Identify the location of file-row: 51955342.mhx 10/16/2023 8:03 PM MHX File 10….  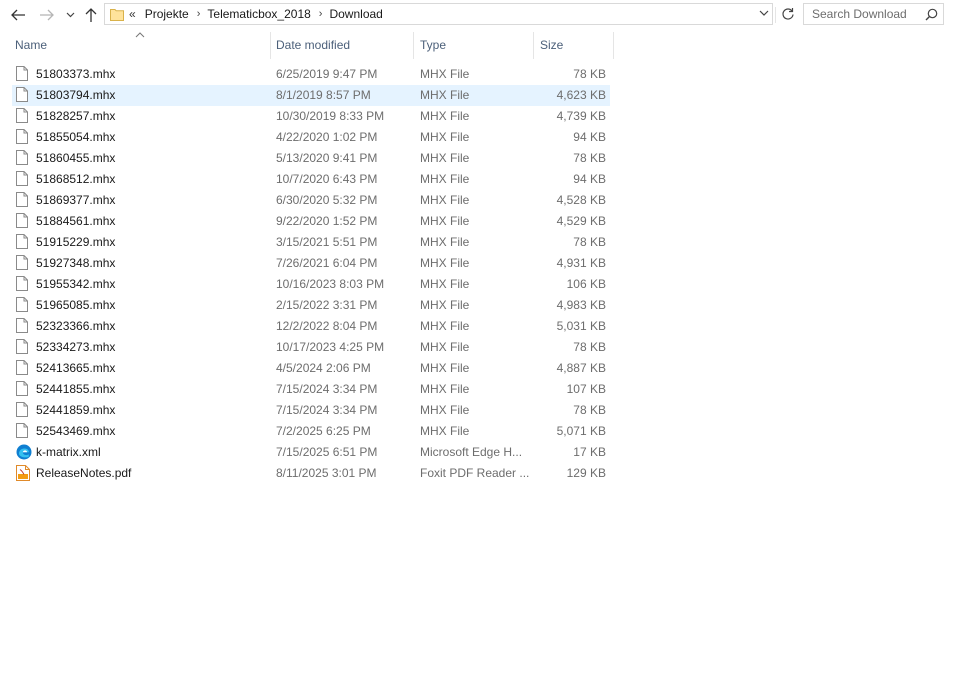
(311, 284).